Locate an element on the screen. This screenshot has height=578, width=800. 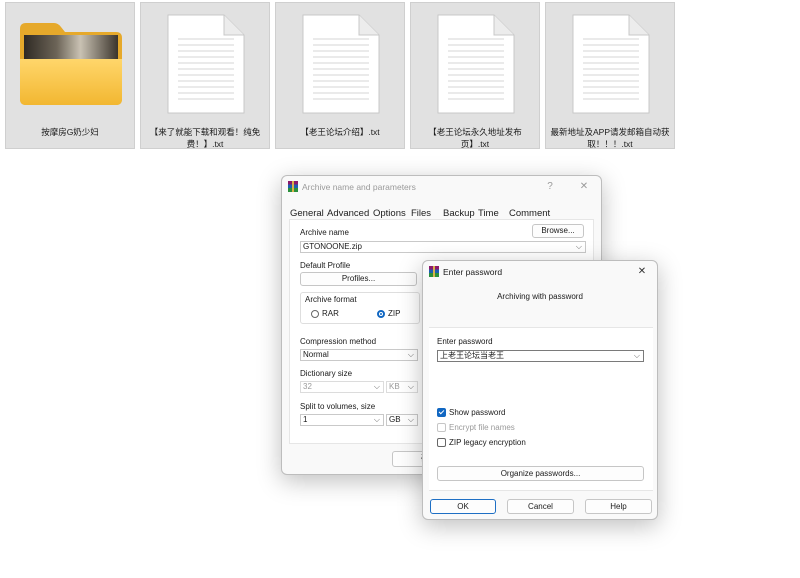
file-name: 【老王论坛永久地址发布页】.txt is located at coordinates (475, 138).